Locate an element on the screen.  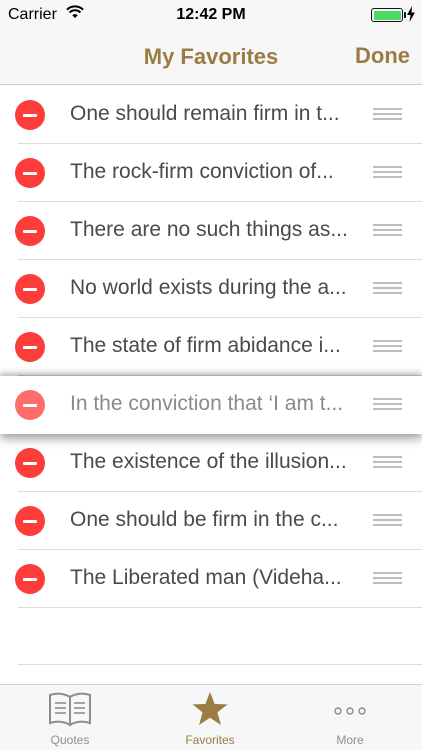
done-button: Done is located at coordinates (382, 56).